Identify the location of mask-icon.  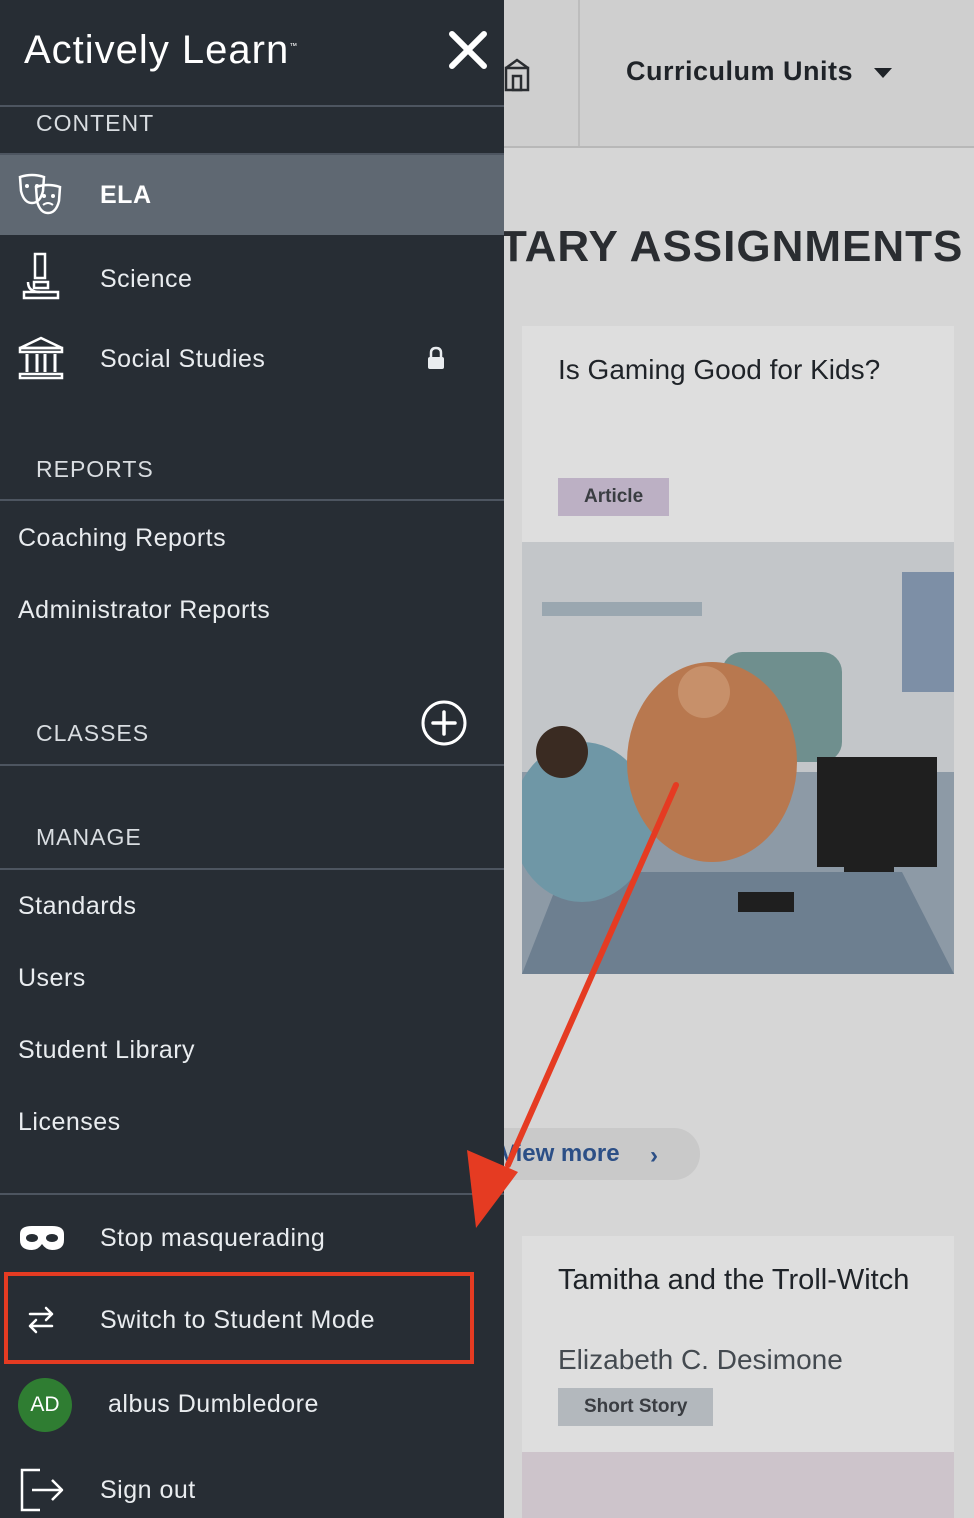
(42, 1238).